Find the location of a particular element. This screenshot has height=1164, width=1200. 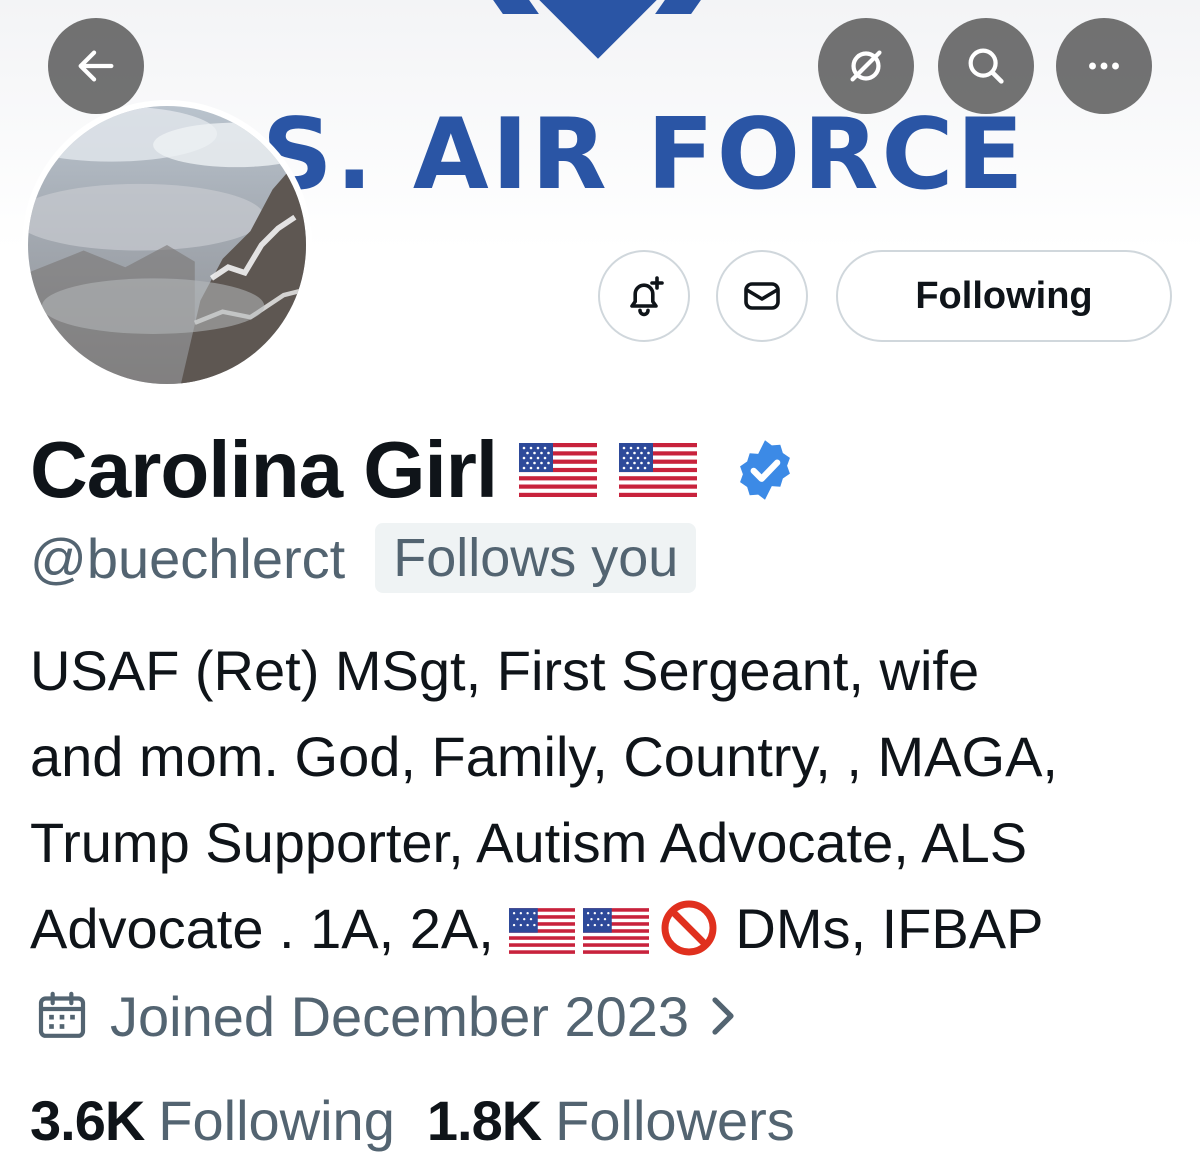

user-handle: @buechlerct is located at coordinates (188, 558).